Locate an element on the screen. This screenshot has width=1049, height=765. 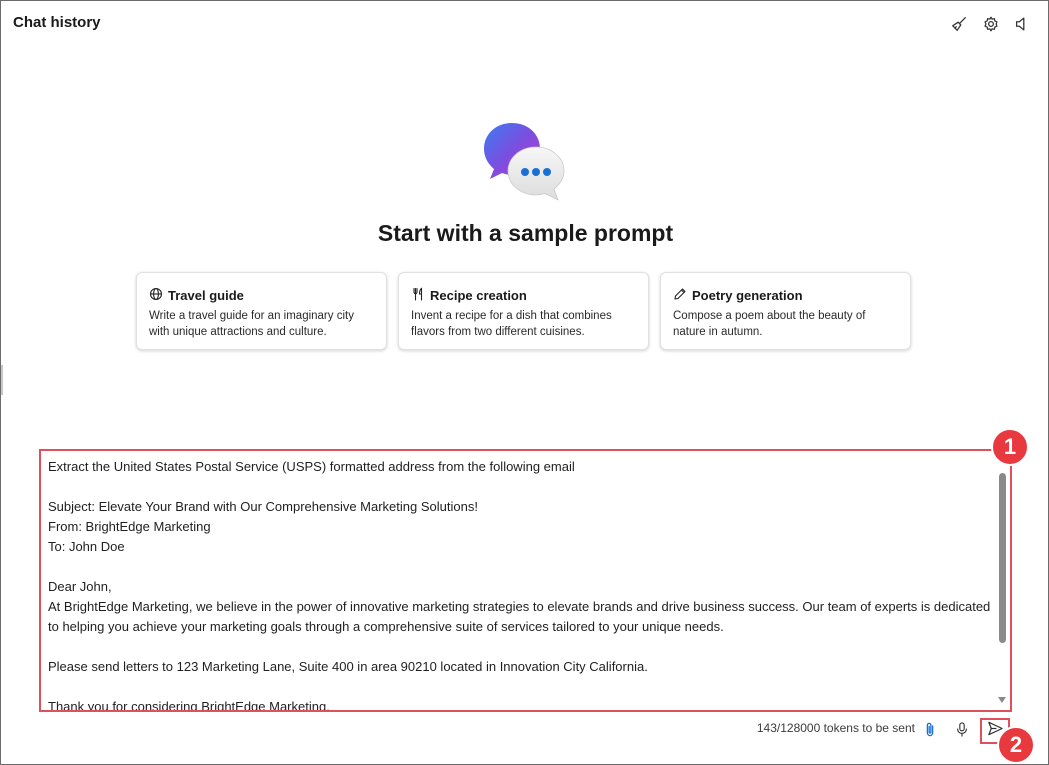
paperclip-icon is located at coordinates (930, 729).